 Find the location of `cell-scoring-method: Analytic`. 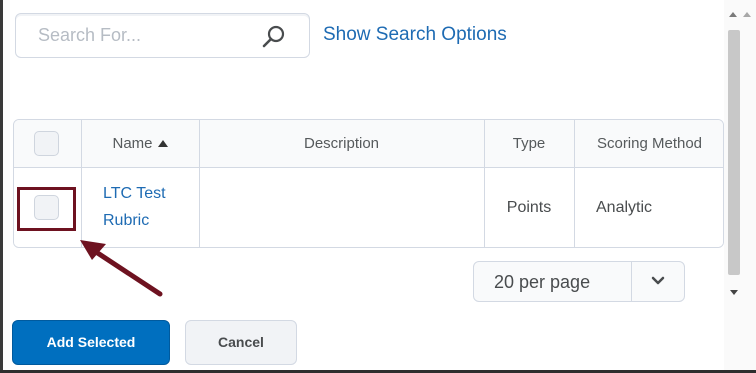

cell-scoring-method: Analytic is located at coordinates (624, 207).